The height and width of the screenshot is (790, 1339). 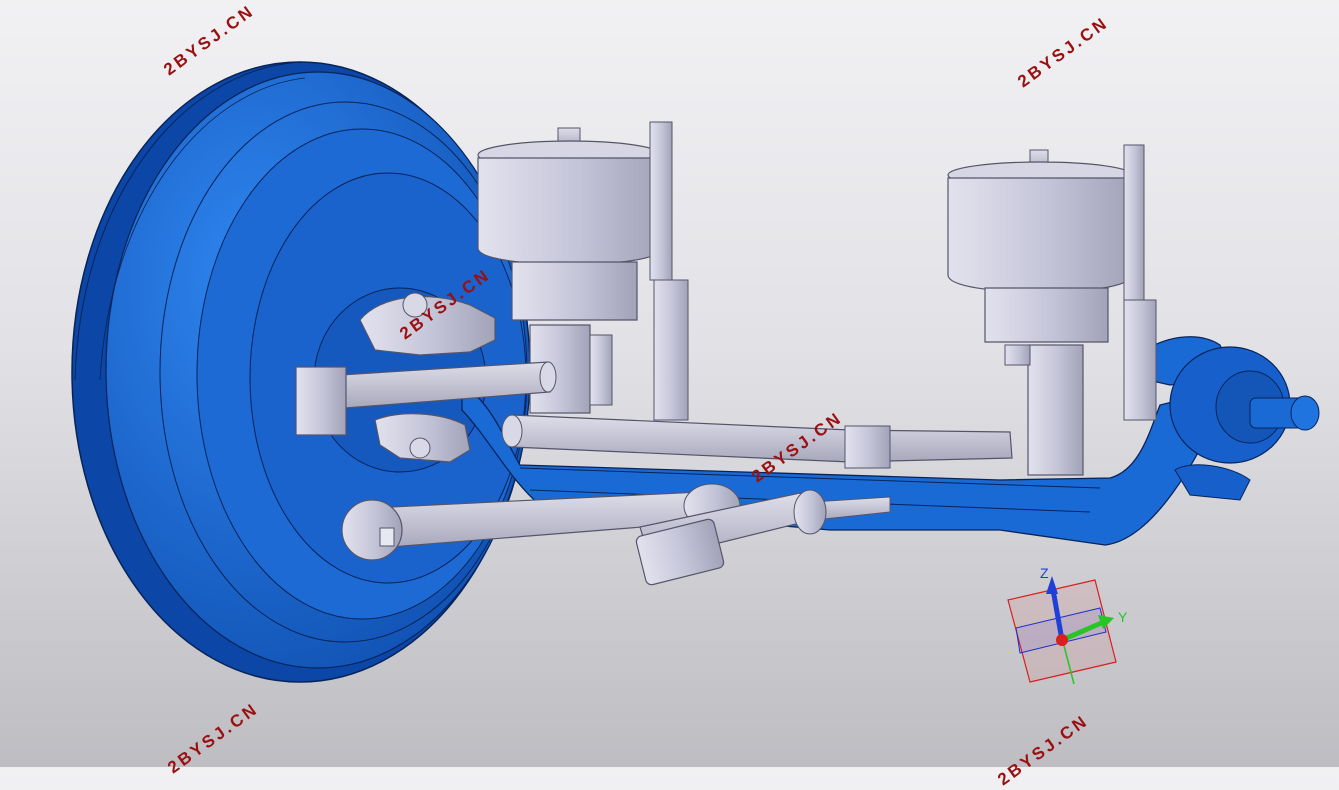 What do you see at coordinates (669, 271) in the screenshot?
I see `left-shock-absorber` at bounding box center [669, 271].